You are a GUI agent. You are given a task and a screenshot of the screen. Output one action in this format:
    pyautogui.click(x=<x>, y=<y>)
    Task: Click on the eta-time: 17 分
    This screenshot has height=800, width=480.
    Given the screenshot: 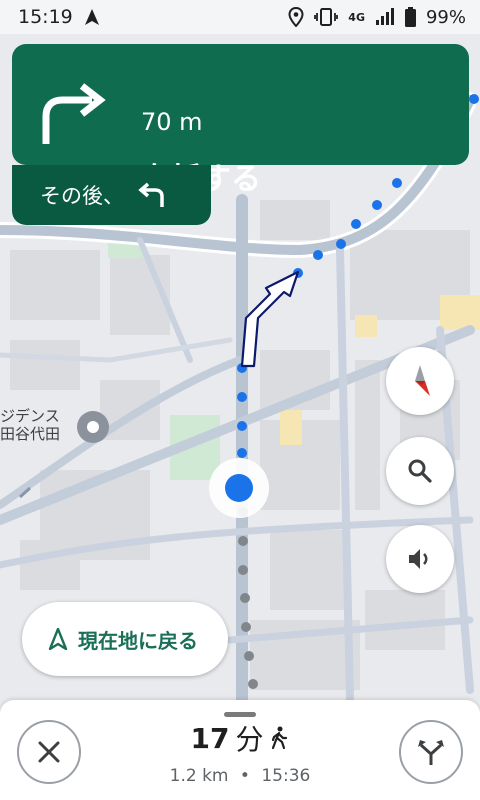 What is the action you would take?
    pyautogui.click(x=240, y=738)
    